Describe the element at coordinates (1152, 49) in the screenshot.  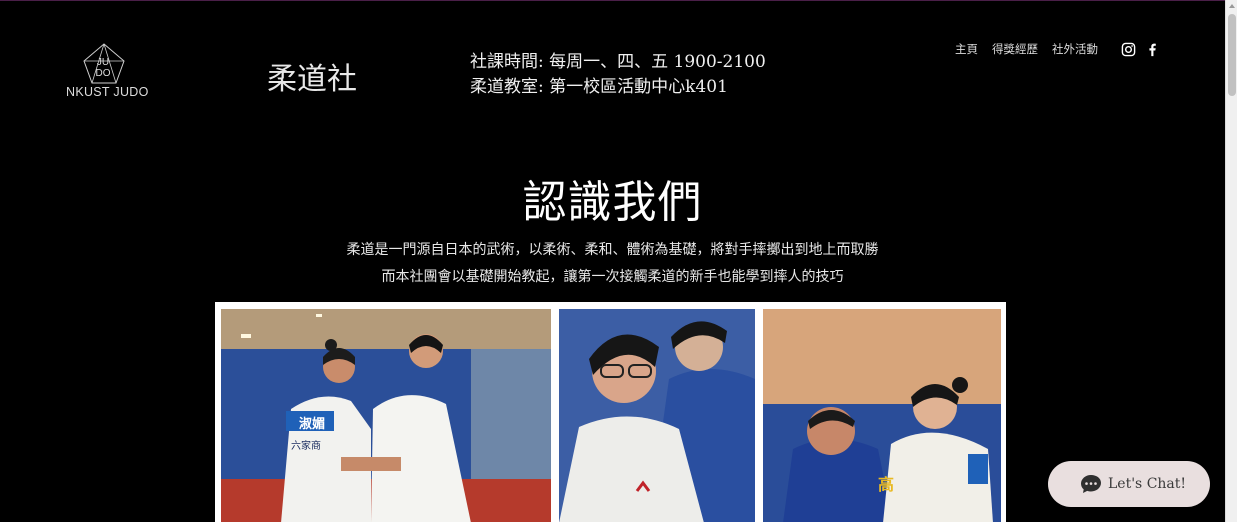
I see `facebook-icon` at that location.